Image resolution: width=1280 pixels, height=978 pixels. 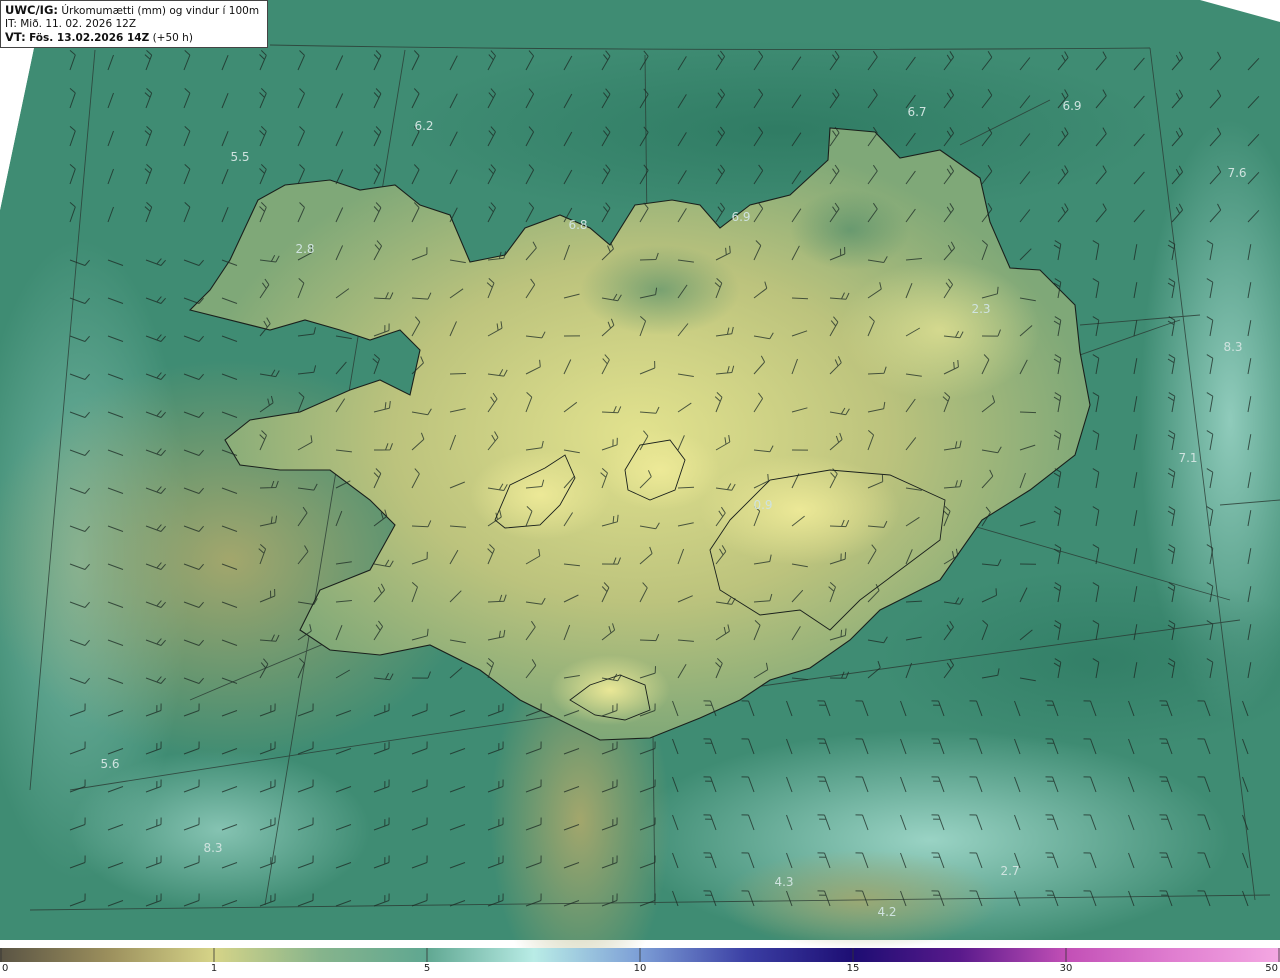 I want to click on init-label: IT:, so click(x=11, y=24).